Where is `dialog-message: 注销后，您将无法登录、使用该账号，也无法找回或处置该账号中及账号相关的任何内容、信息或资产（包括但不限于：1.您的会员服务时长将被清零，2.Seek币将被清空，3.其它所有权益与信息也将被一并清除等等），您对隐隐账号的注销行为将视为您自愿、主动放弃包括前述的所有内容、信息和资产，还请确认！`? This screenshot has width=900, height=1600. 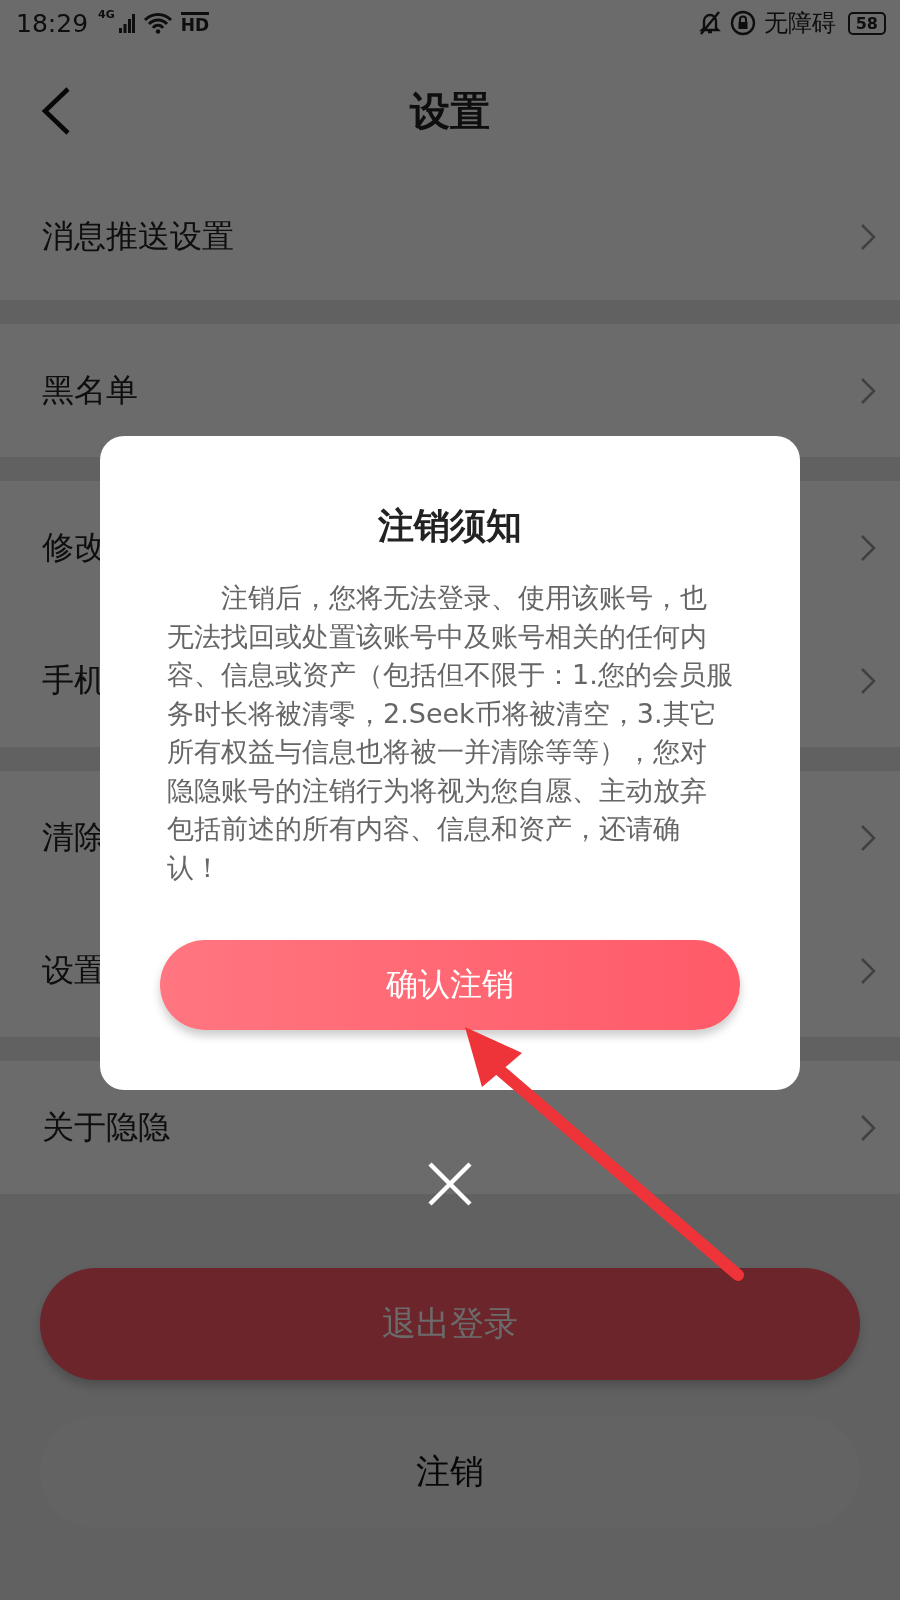
dialog-message: 注销后，您将无法登录、使用该账号，也无法找回或处置该账号中及账号相关的任何内容、信息或资产（包括但不限于：1.您的会员服务时长将被清零，2.Seek币将被清空，3.其它所有权益与信息也将被一并清除等等），您对隐隐账号的注销行为将视为您自愿、主动放弃包括前述的所有内容、信息和资产，还请确认！ is located at coordinates (450, 733).